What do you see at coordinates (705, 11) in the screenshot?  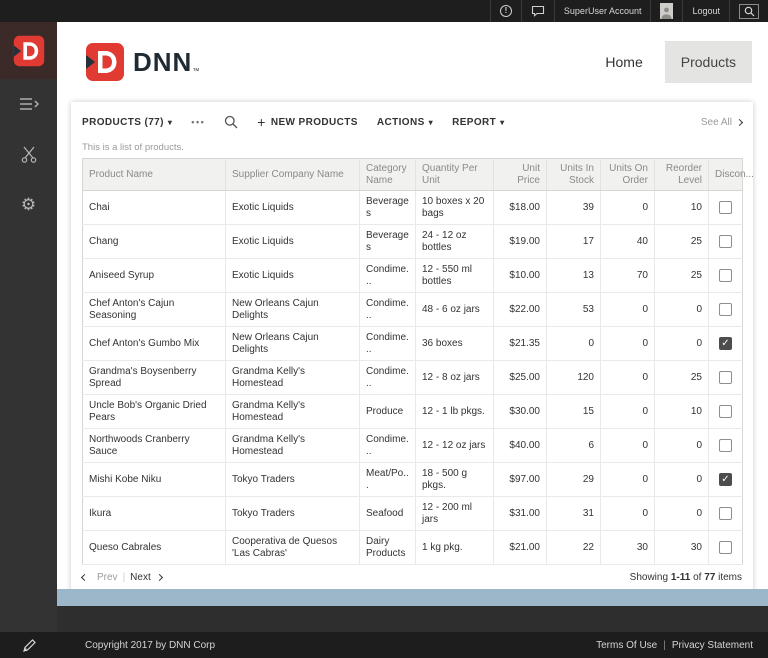 I see `logout-button: Logout` at bounding box center [705, 11].